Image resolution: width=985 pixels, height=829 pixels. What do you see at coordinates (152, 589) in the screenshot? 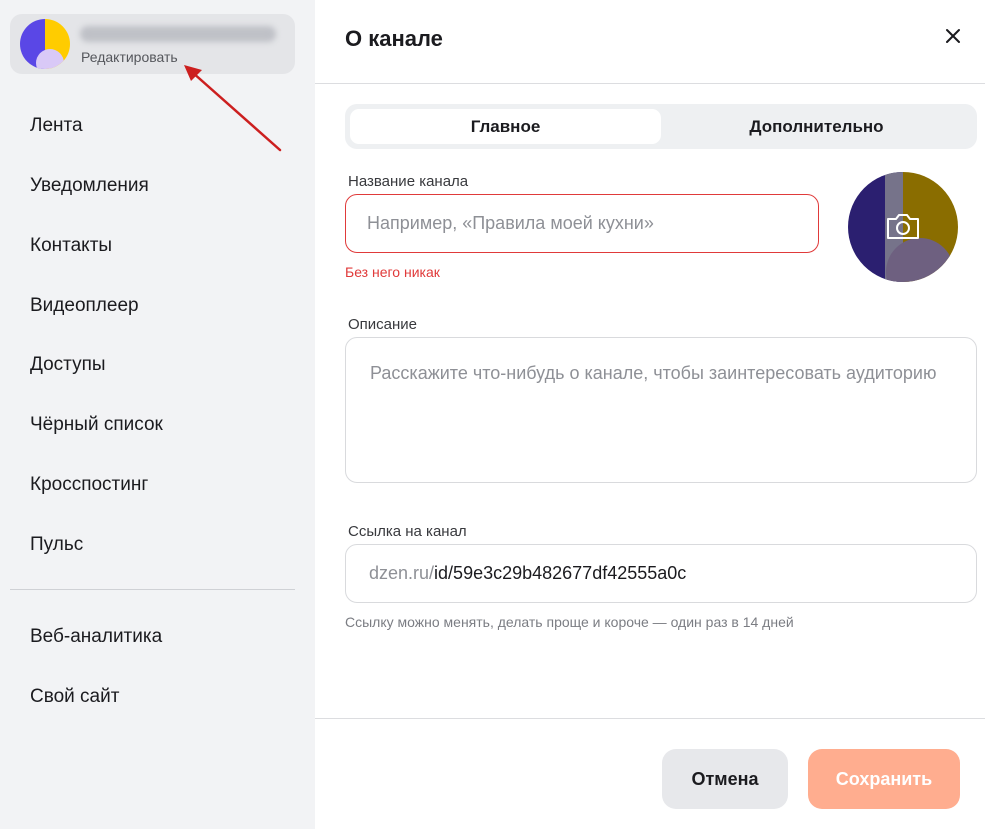
I see `sidebar-divider` at bounding box center [152, 589].